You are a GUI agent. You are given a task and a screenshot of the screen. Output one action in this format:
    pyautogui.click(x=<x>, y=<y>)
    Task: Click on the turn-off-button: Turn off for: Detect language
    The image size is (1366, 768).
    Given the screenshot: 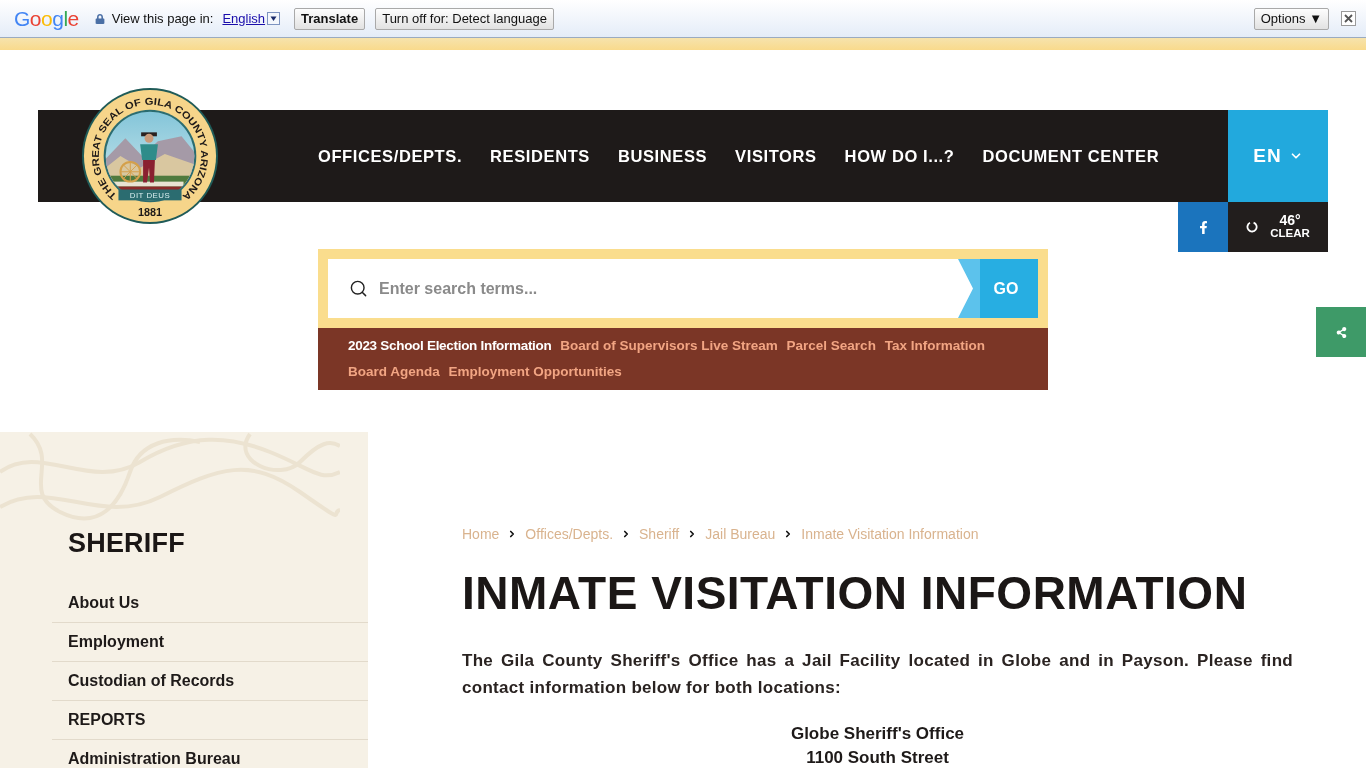 What is the action you would take?
    pyautogui.click(x=464, y=18)
    